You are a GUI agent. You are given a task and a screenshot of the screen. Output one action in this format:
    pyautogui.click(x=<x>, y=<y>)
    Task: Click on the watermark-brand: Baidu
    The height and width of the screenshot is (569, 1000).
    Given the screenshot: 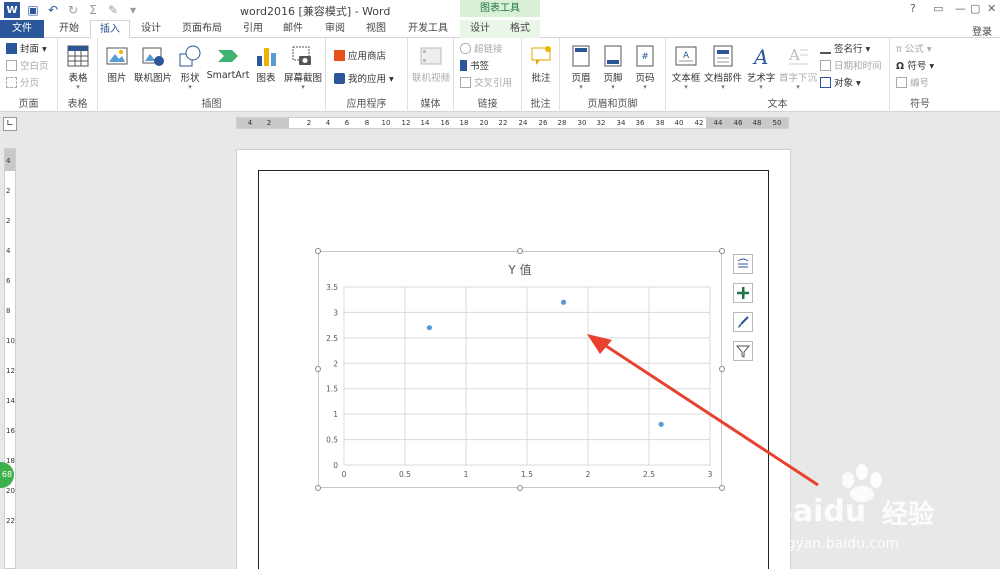 What is the action you would take?
    pyautogui.click(x=818, y=511)
    